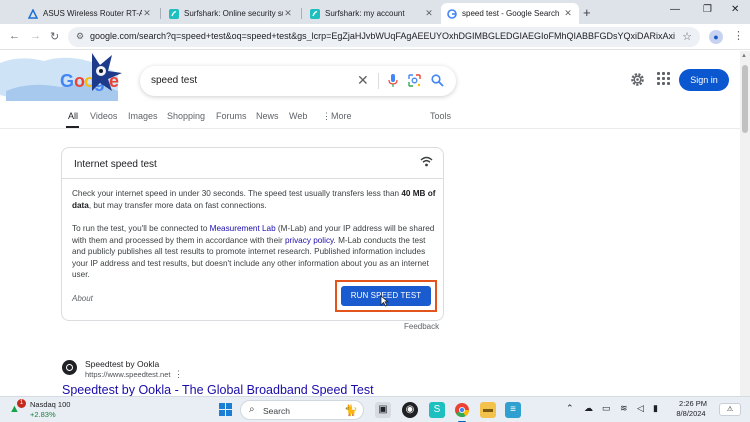 The image size is (750, 422). Describe the element at coordinates (687, 36) in the screenshot. I see `bookmark-star-icon: ☆` at that location.